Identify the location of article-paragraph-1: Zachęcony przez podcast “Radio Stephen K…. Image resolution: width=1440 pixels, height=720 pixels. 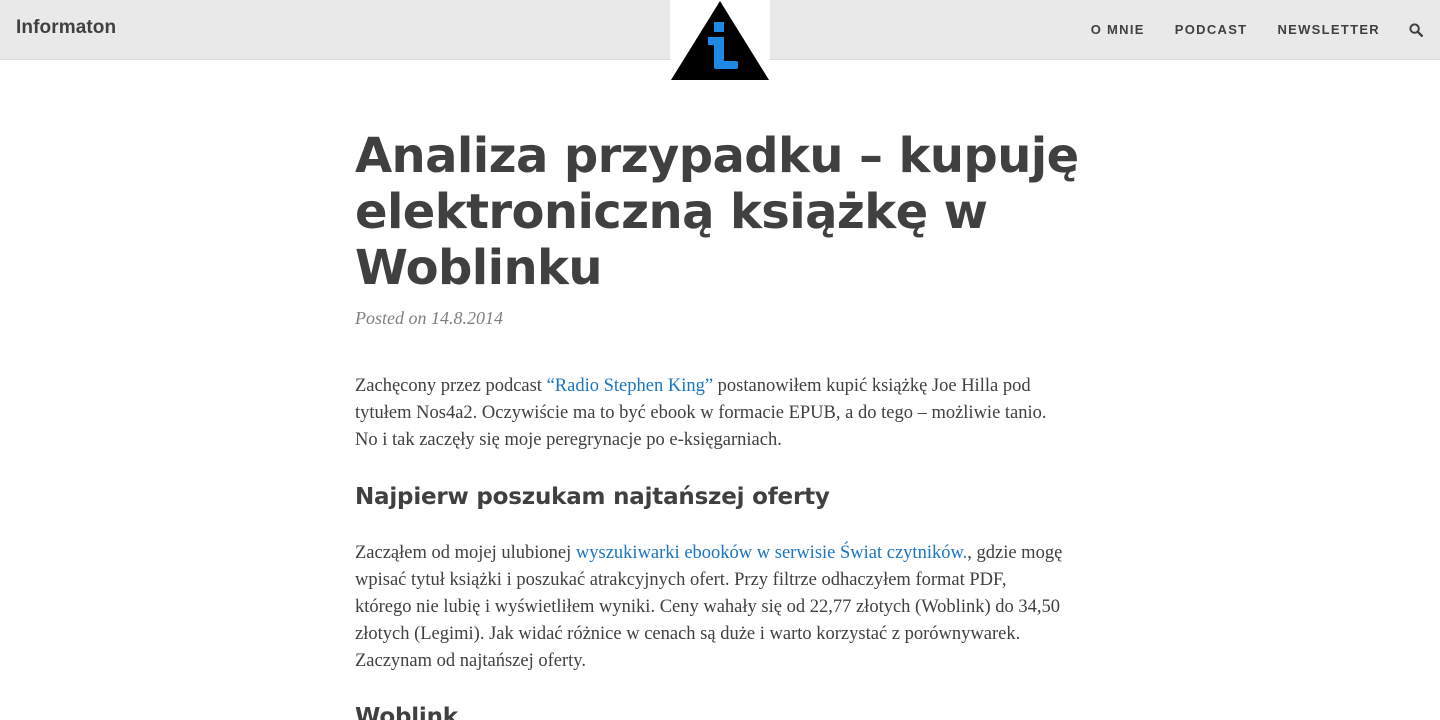
(711, 413).